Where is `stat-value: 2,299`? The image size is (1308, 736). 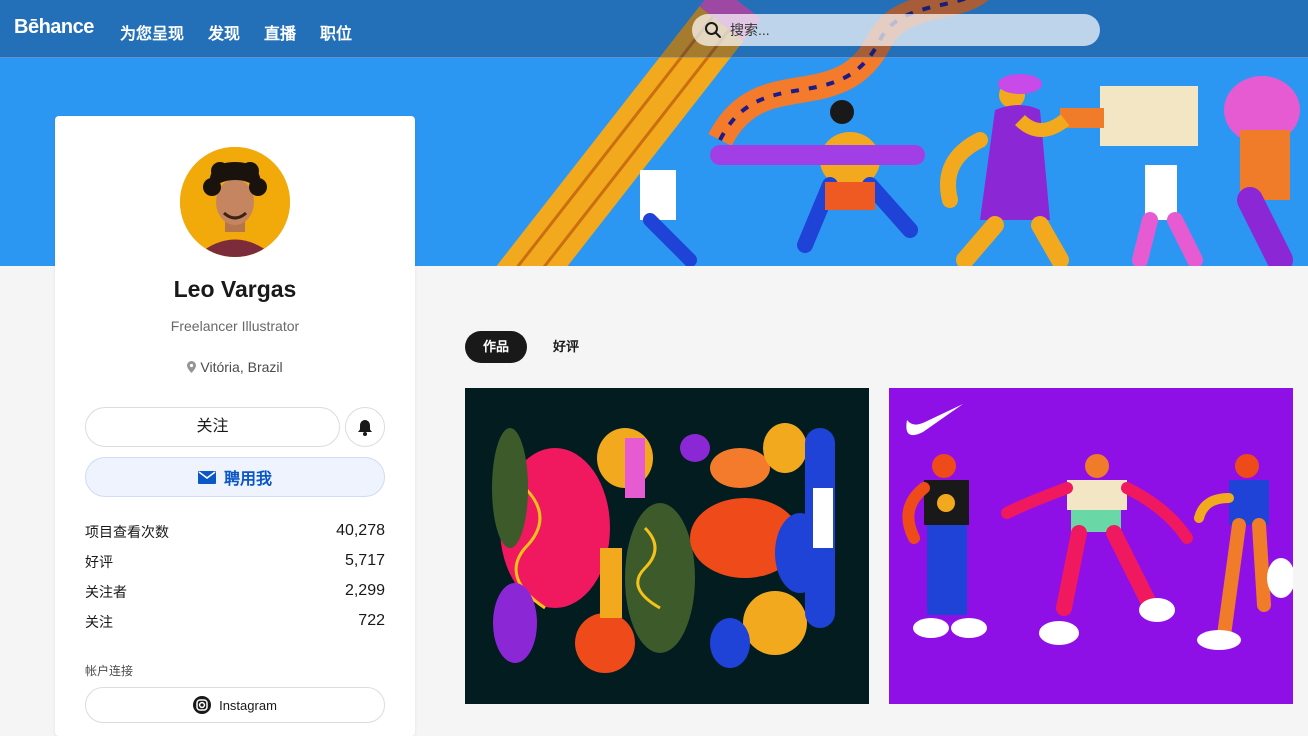
stat-value: 2,299 is located at coordinates (364, 590).